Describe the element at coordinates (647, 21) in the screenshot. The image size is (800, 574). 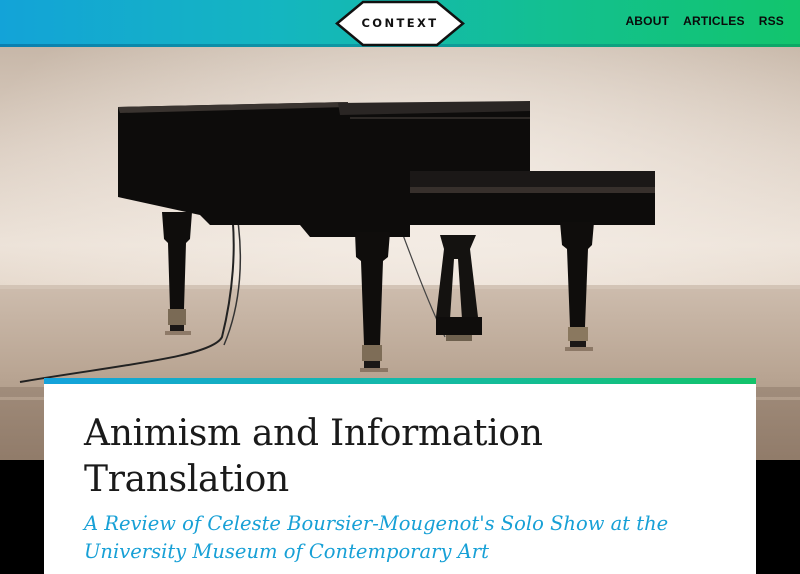
I see `nav-about: ABOUT` at that location.